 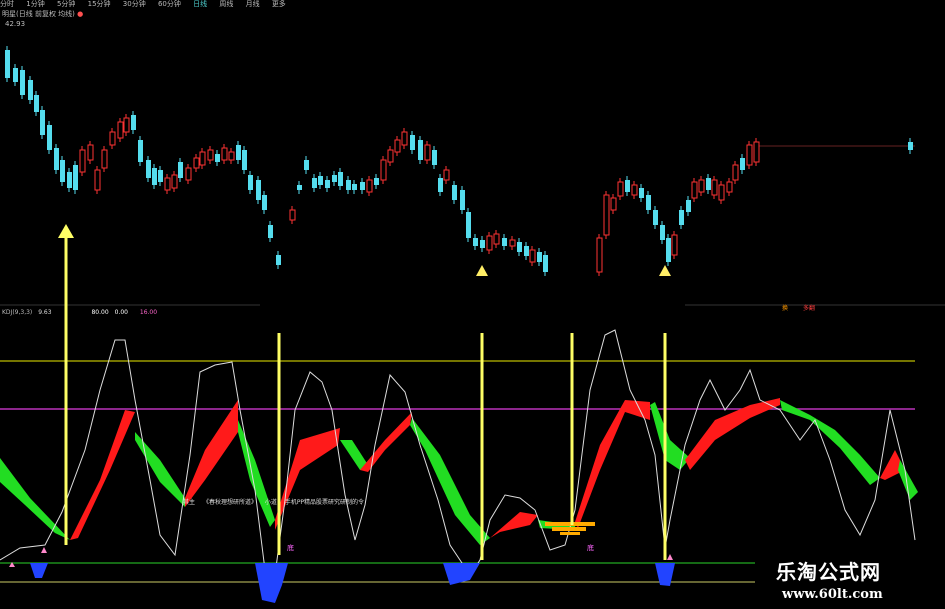 I want to click on watermark-brand: 乐淘公式网, so click(x=828, y=572).